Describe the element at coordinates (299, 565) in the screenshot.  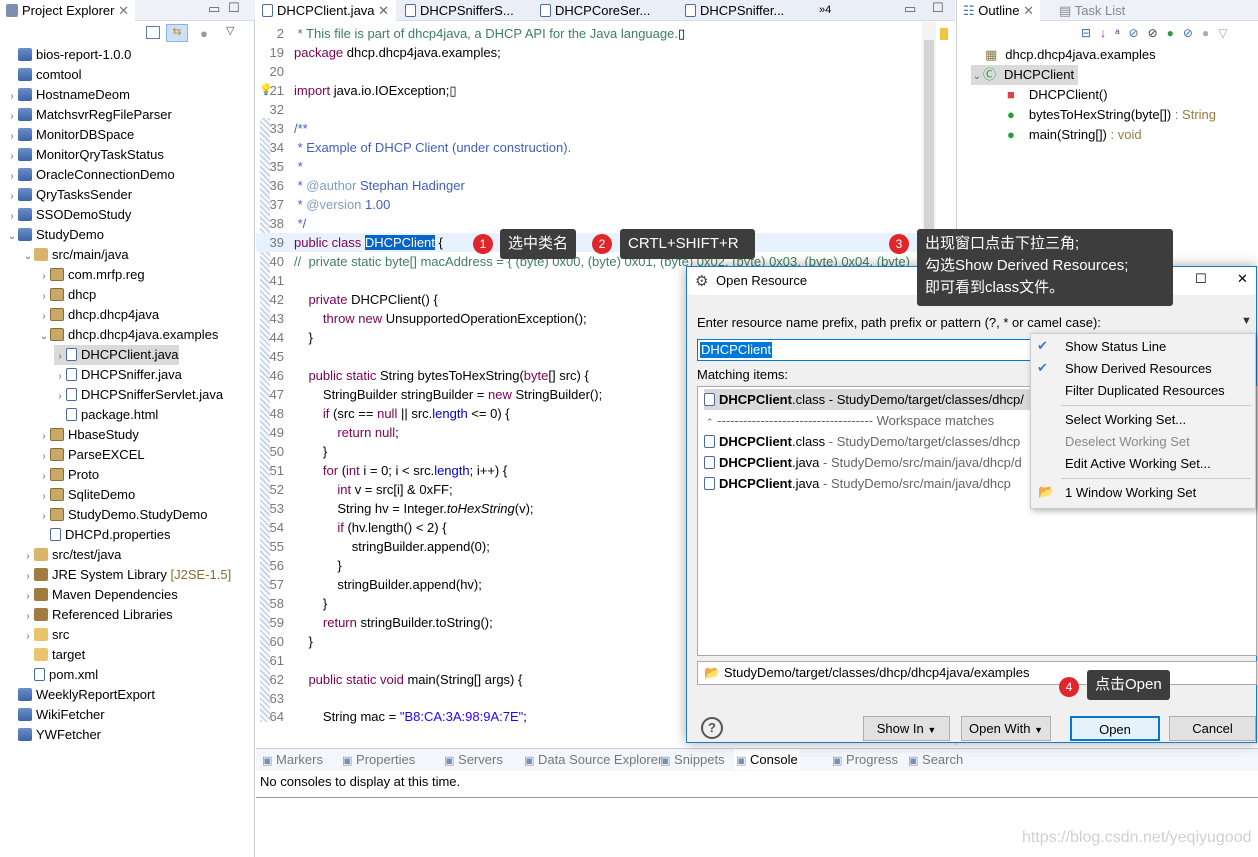
I see `code-line: 56 }` at that location.